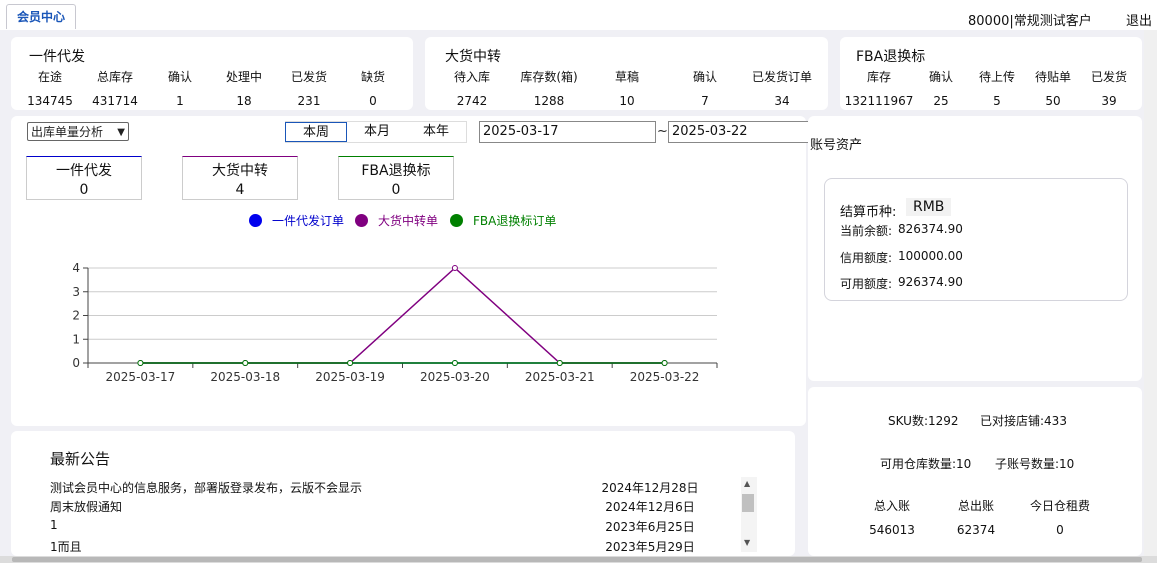  I want to click on date-from-input: 2025-03-17, so click(567, 132).